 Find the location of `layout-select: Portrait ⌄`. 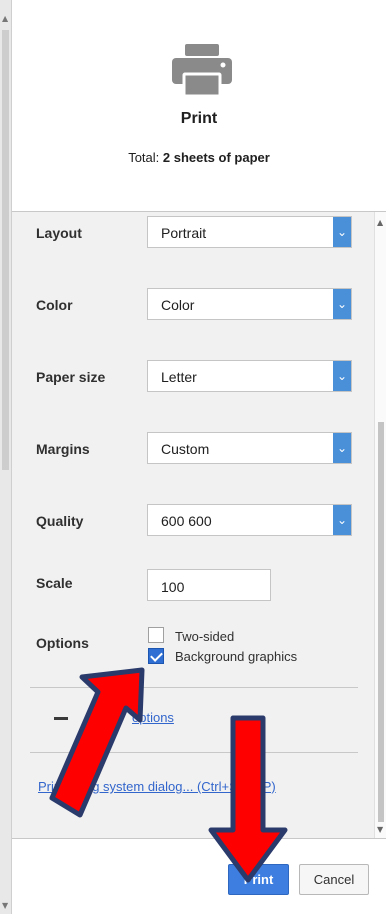

layout-select: Portrait ⌄ is located at coordinates (249, 232).